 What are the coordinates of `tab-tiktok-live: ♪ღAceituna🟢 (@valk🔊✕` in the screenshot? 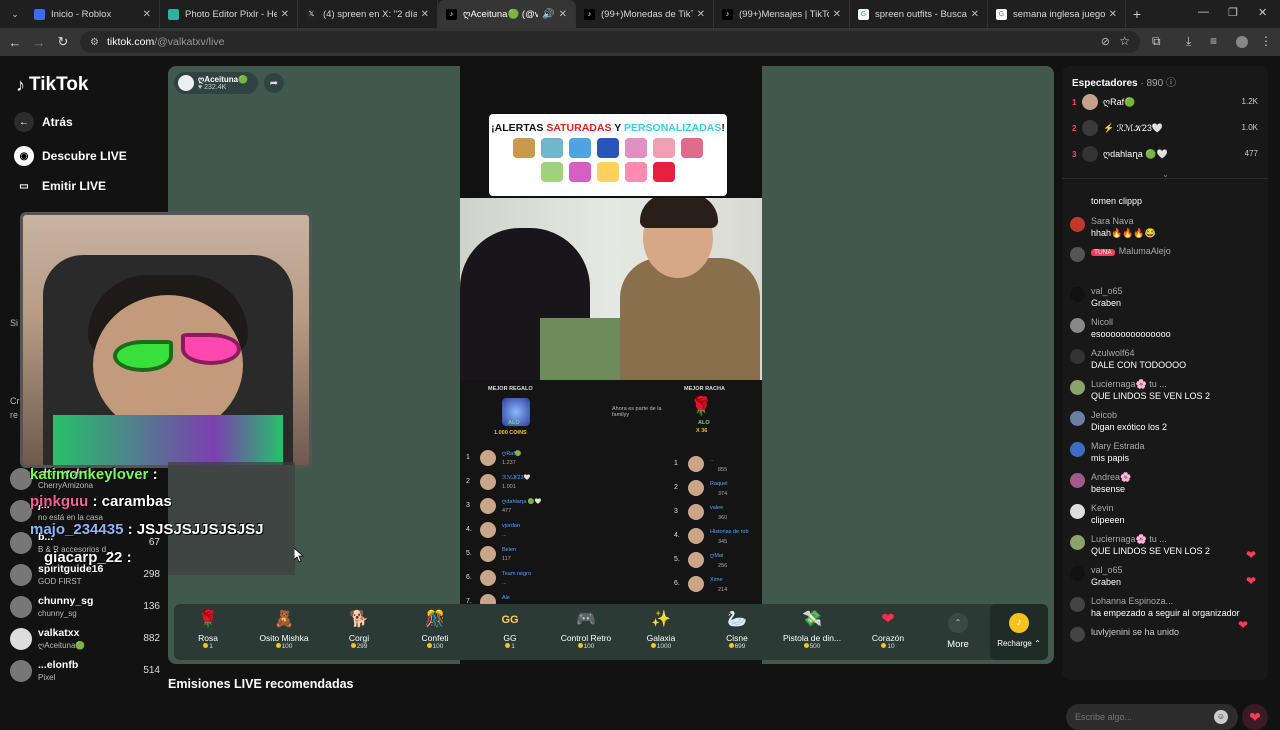 It's located at (507, 14).